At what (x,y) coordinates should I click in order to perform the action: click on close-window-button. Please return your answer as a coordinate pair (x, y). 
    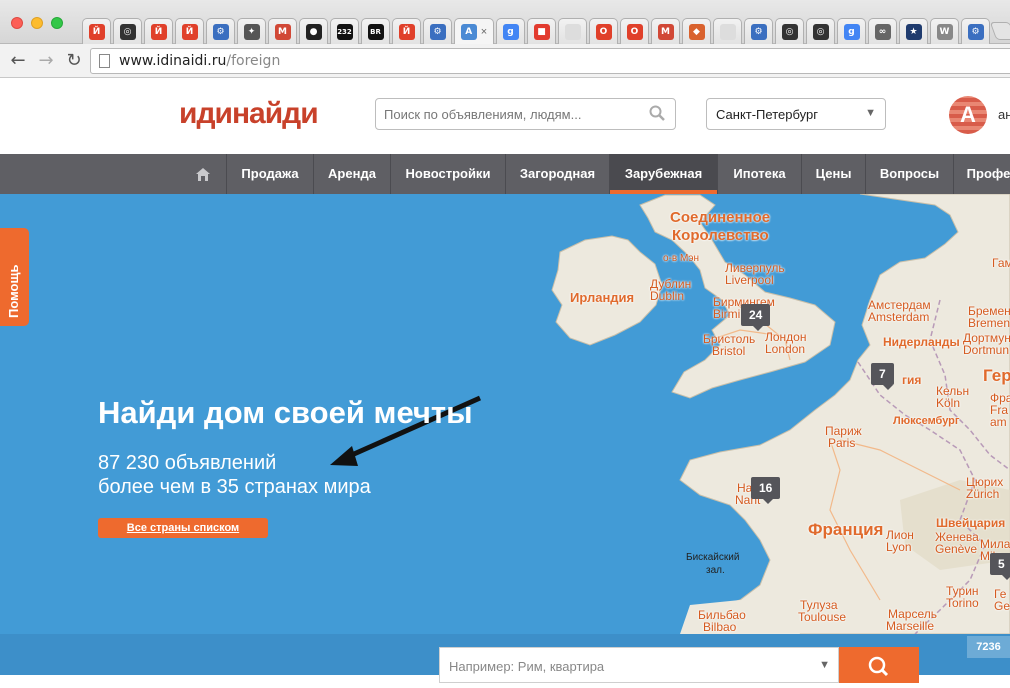
    Looking at the image, I should click on (17, 23).